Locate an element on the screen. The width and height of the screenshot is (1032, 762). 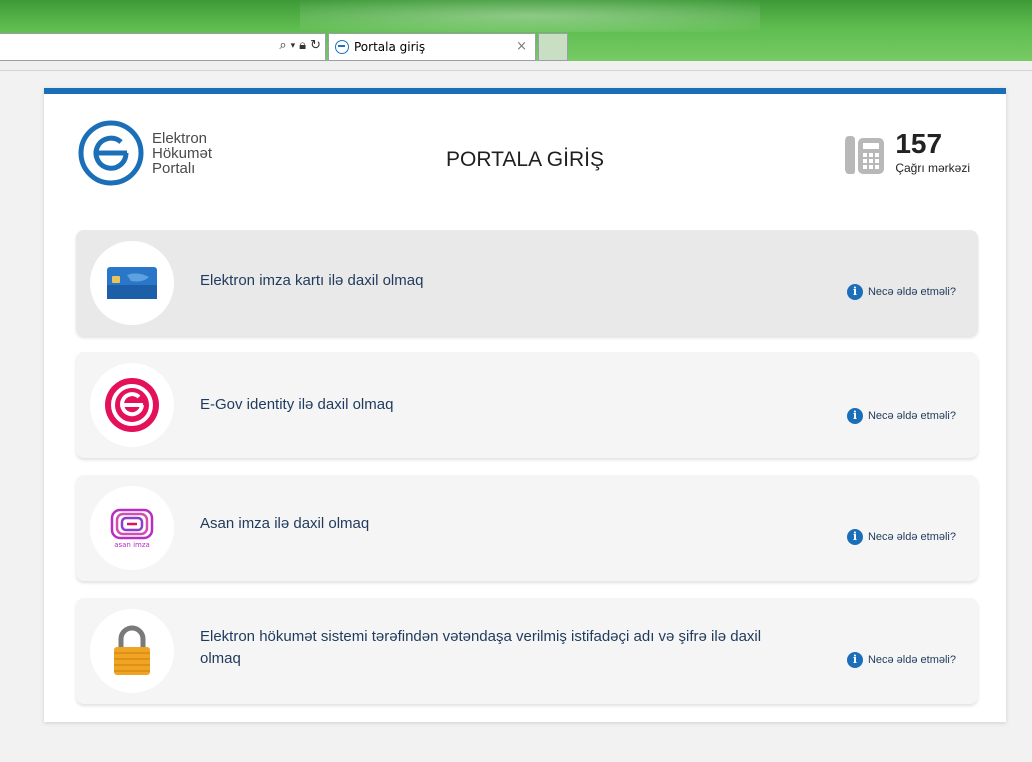
logo-line-1: Elektron is located at coordinates (180, 138).